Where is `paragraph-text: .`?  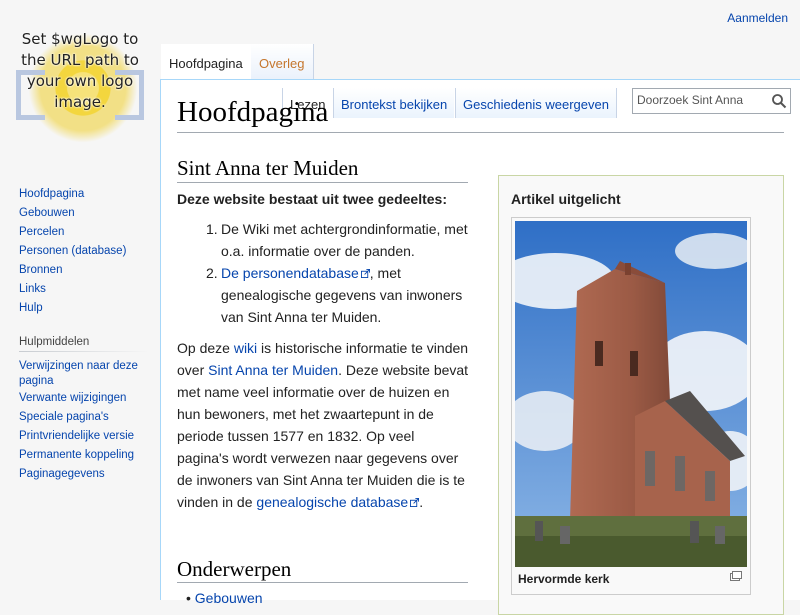
paragraph-text: . is located at coordinates (421, 502).